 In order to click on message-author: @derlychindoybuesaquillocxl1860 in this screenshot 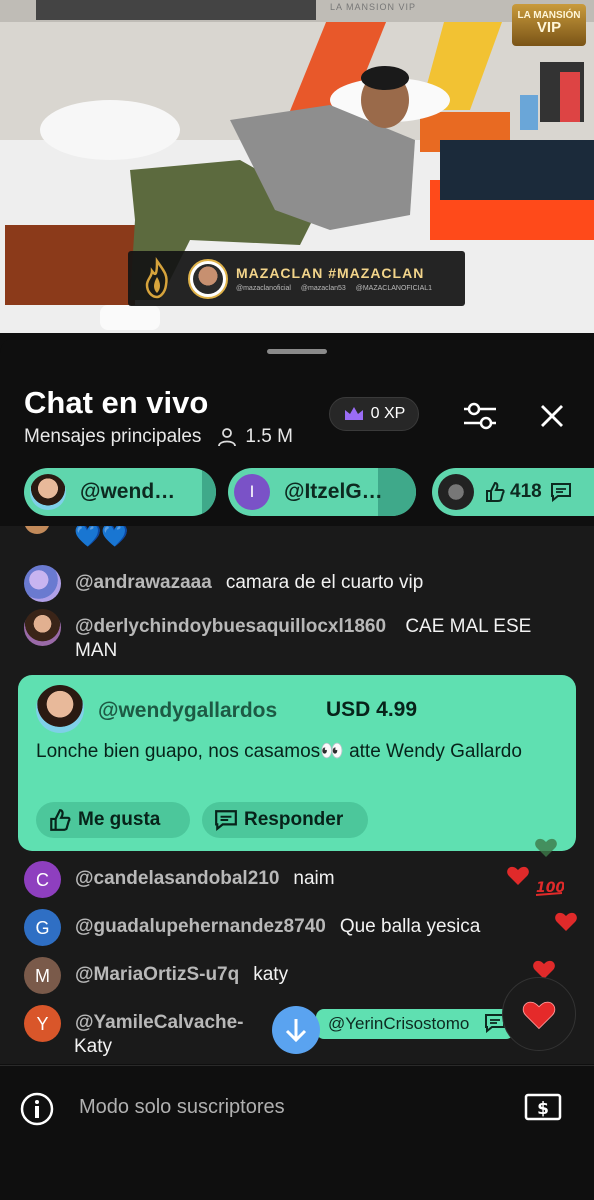, I will do `click(230, 626)`.